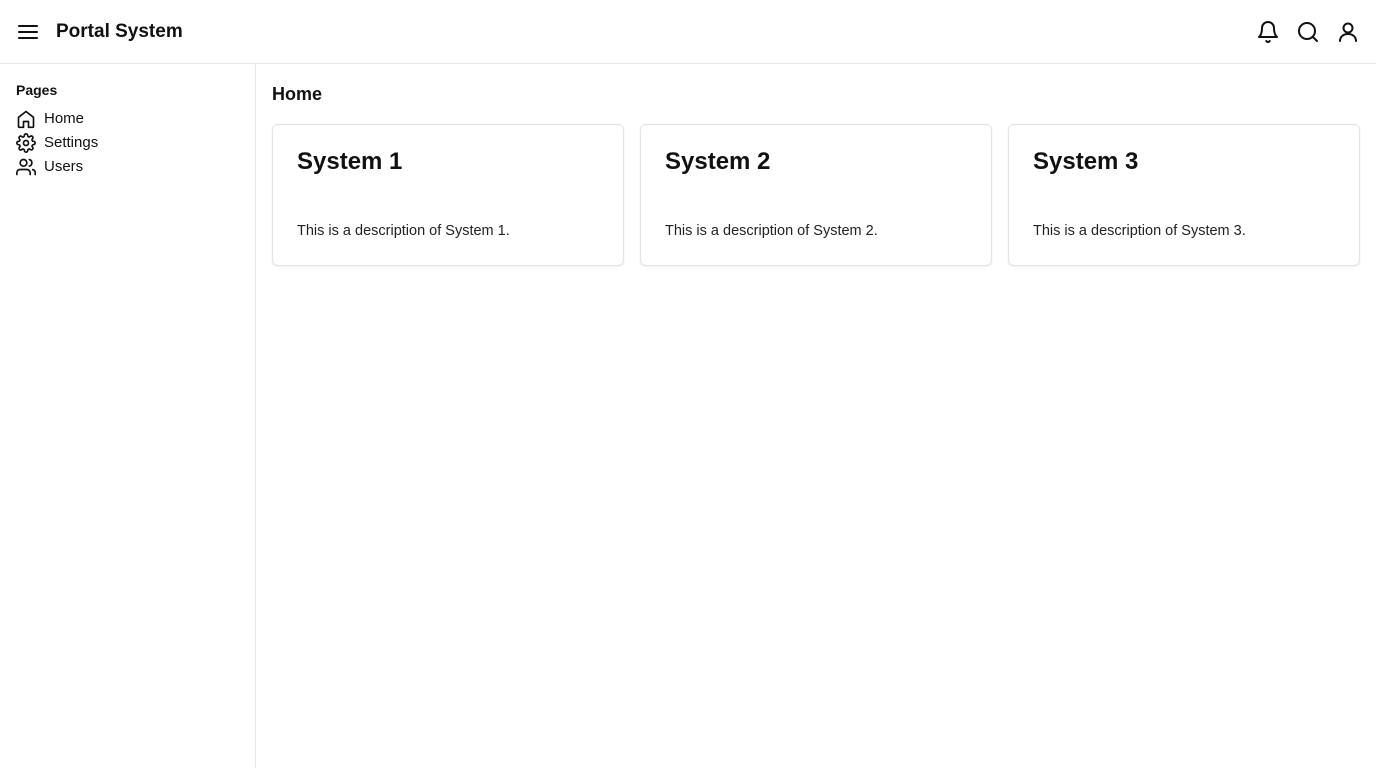 The width and height of the screenshot is (1376, 768). What do you see at coordinates (350, 161) in the screenshot?
I see `card-title: System 1` at bounding box center [350, 161].